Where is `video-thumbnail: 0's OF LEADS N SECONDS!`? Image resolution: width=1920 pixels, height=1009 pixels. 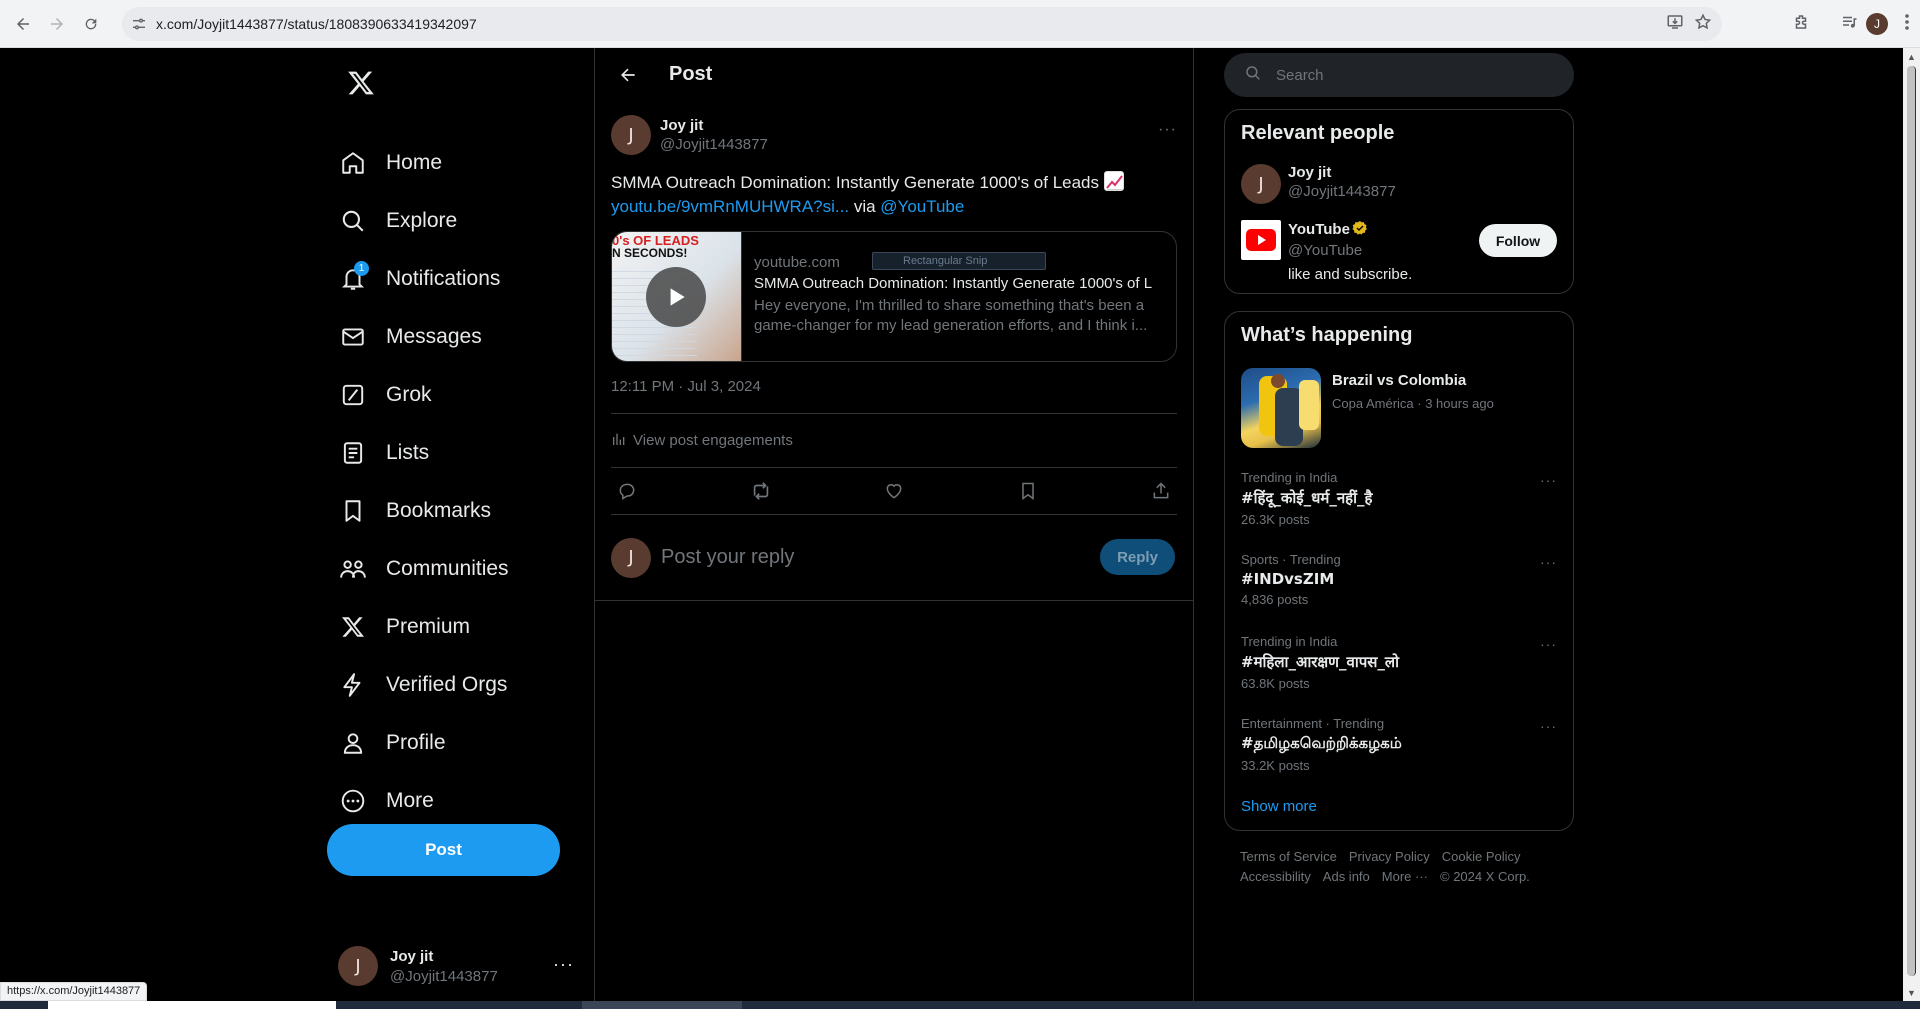
video-thumbnail: 0's OF LEADS N SECONDS! is located at coordinates (677, 296).